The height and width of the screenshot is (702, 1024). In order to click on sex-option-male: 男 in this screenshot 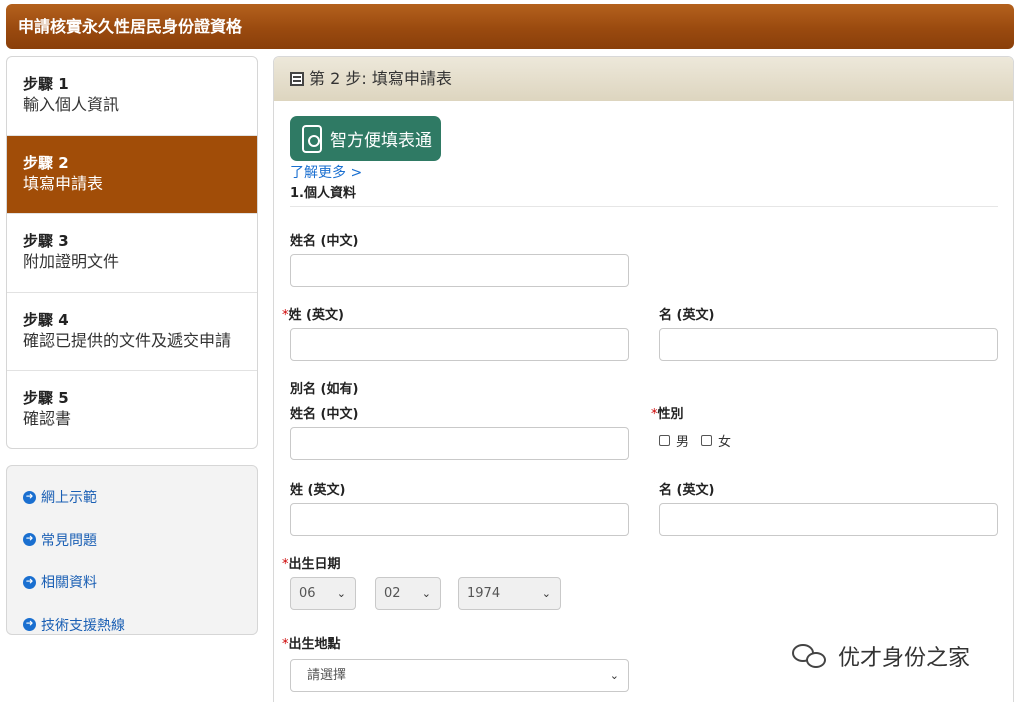, I will do `click(674, 440)`.